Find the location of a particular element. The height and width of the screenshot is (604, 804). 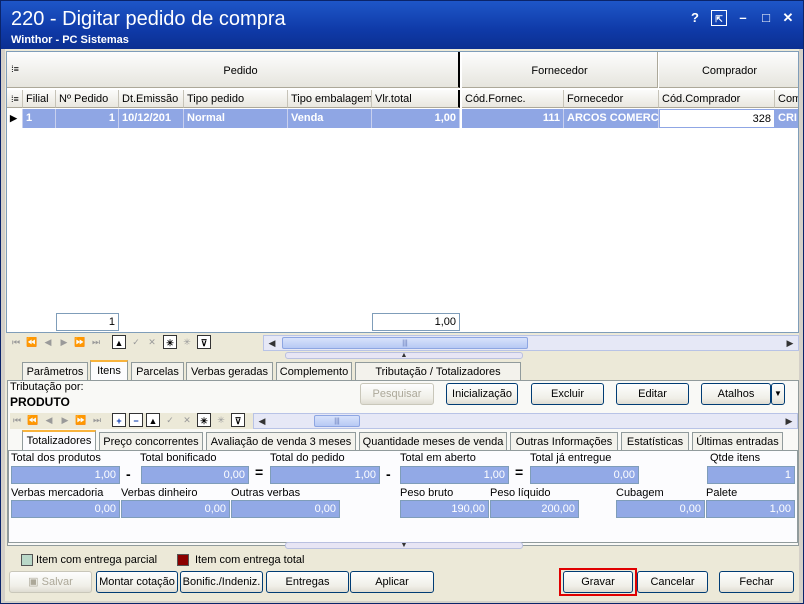

col-vlr-total: Vlr.total is located at coordinates (416, 99).